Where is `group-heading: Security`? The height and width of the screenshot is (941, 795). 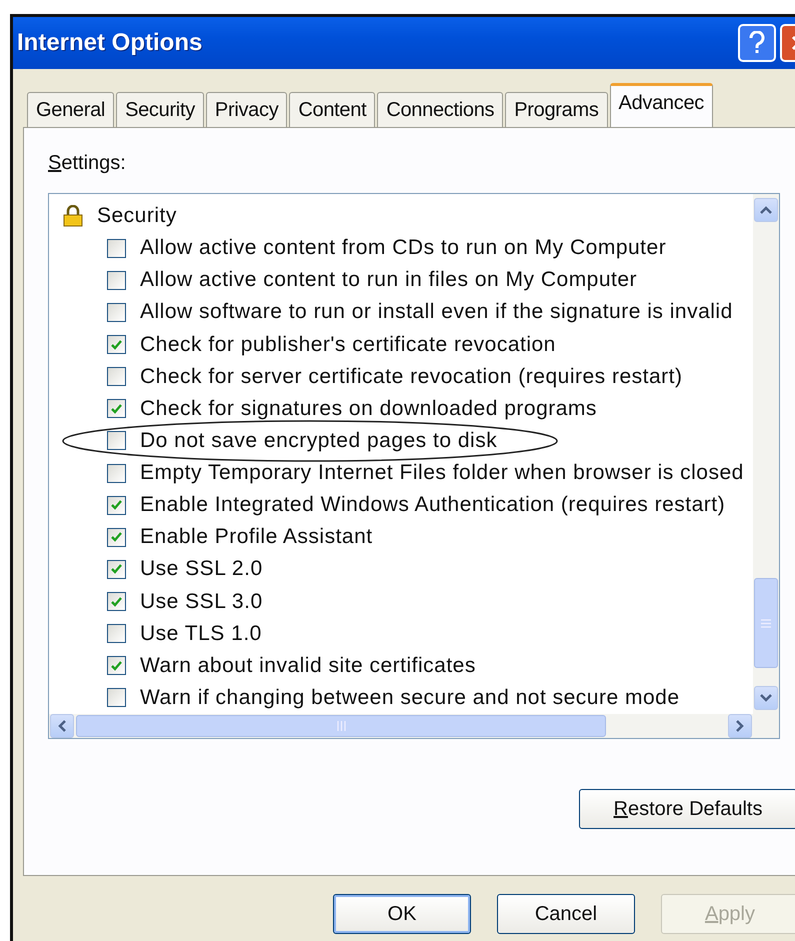 group-heading: Security is located at coordinates (137, 216).